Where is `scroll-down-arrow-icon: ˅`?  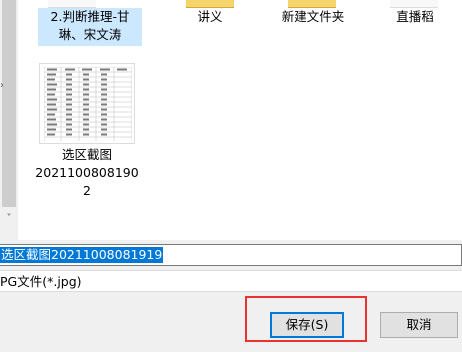
scroll-down-arrow-icon: ˅ is located at coordinates (9, 219).